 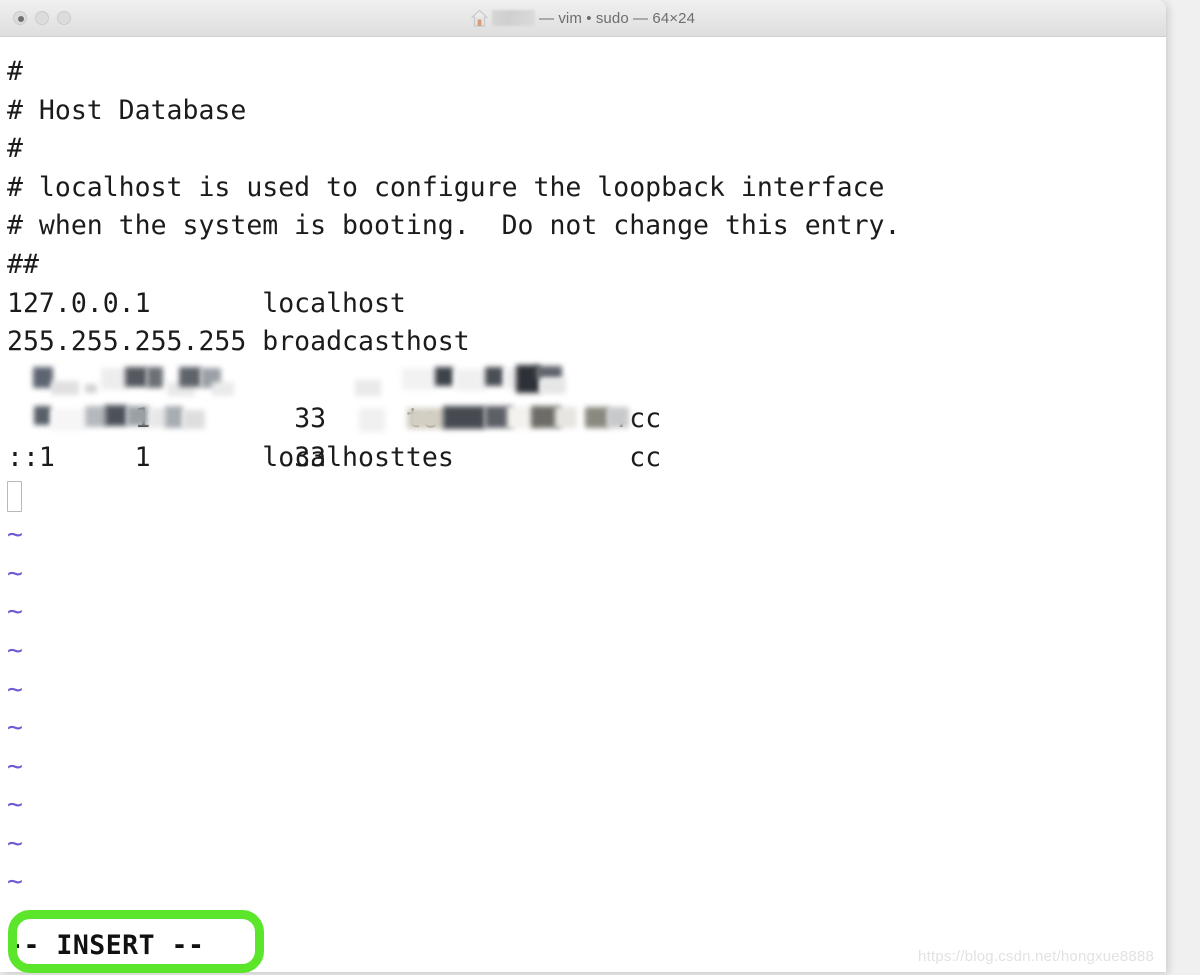 I want to click on window-titlebar: — vim • sudo — 64×24, so click(x=583, y=18).